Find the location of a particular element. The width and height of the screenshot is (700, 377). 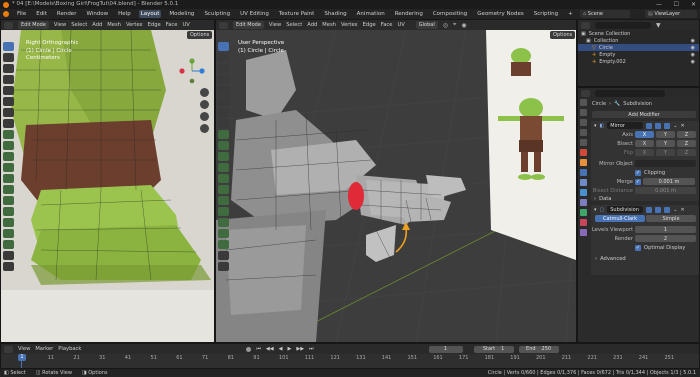

spin-tool-icon-r is located at coordinates (223, 211).